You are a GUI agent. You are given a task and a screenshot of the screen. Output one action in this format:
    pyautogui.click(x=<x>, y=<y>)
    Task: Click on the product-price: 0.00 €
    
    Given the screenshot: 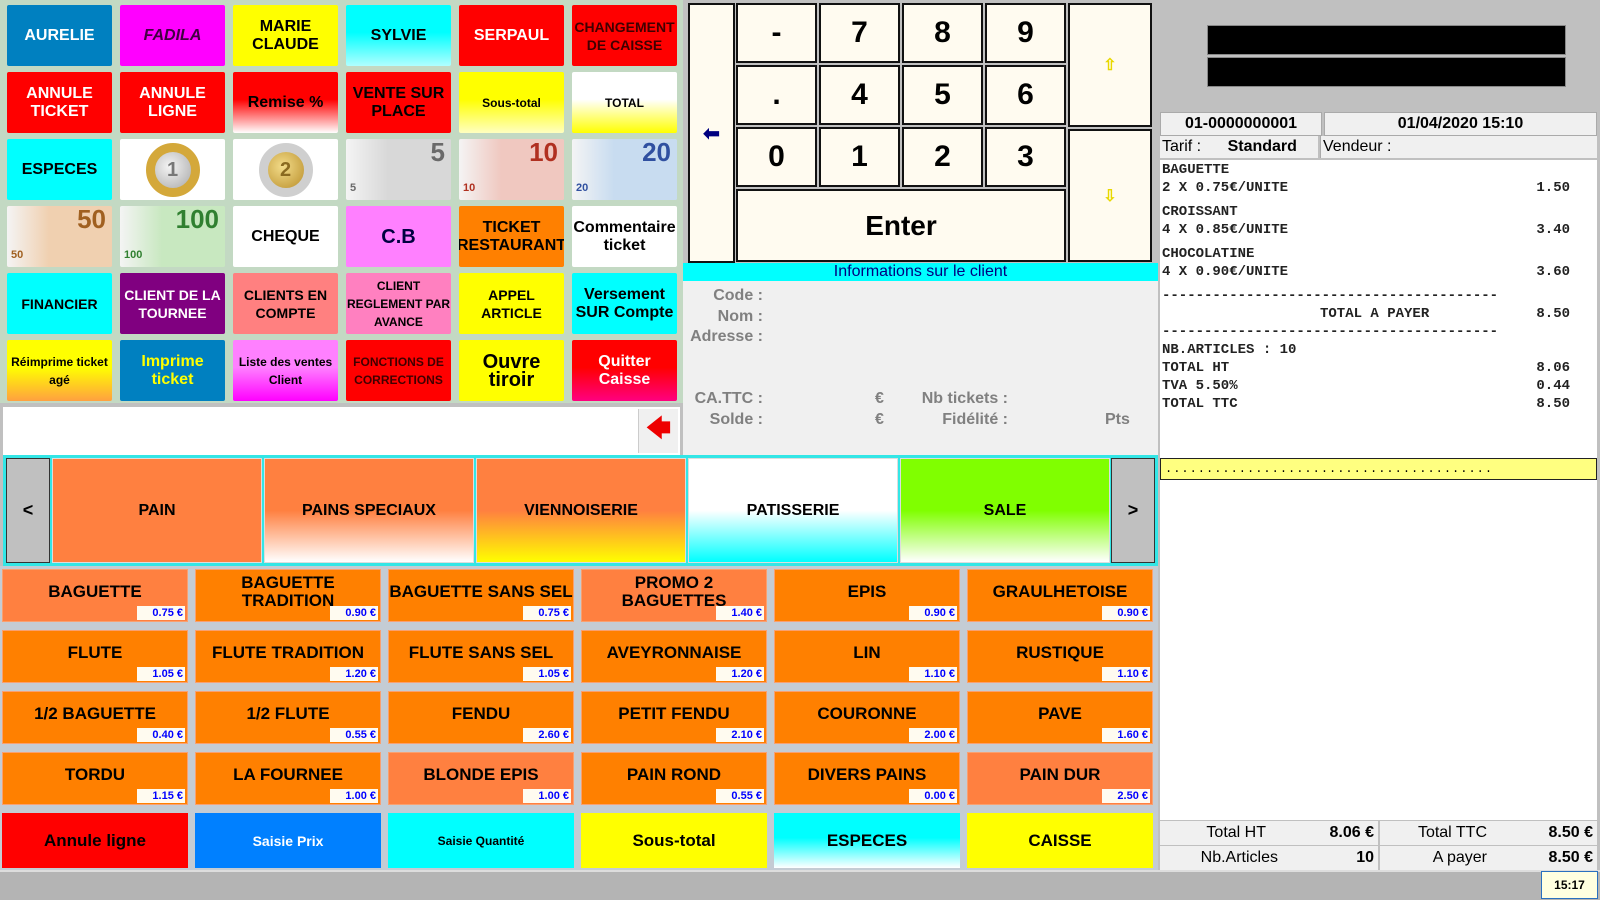 What is the action you would take?
    pyautogui.click(x=933, y=796)
    